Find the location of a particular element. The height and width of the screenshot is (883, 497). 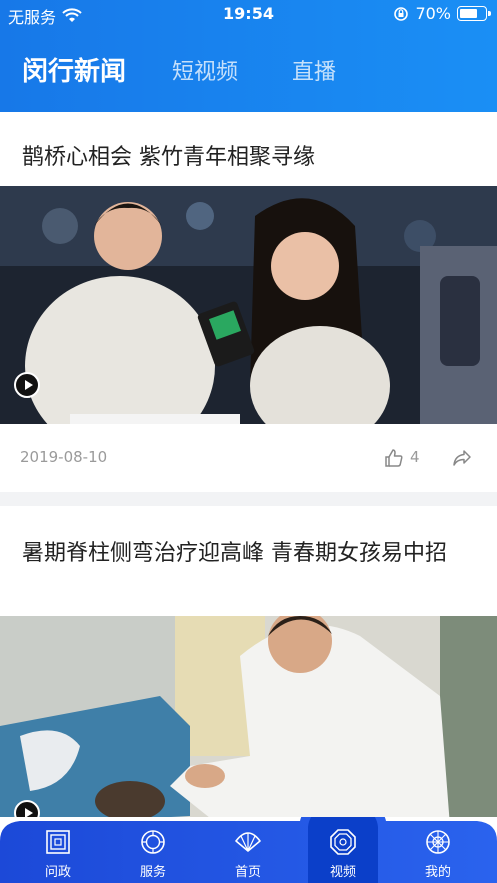

publish-date: 2019-08-10 is located at coordinates (64, 457).